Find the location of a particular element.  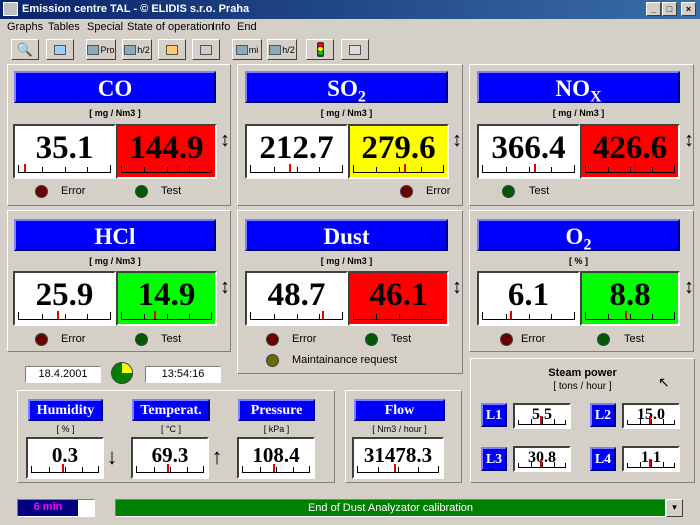

so2-value-box: 212.7 is located at coordinates (296, 151).